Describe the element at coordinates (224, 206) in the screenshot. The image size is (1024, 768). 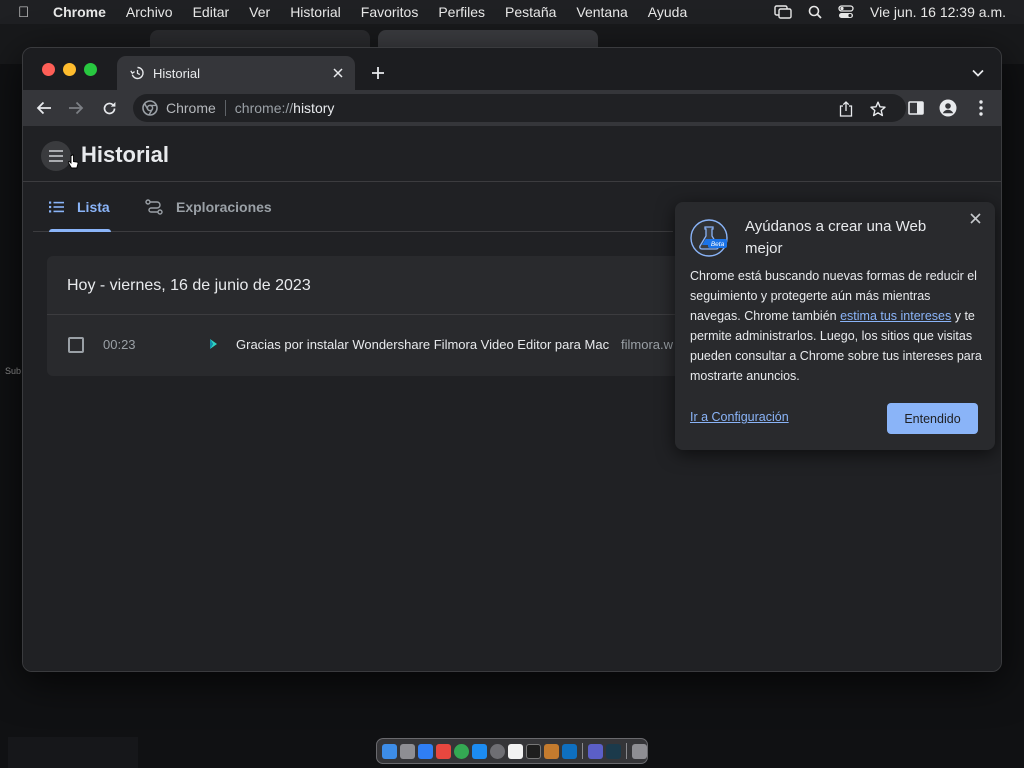
I see `tab-exploraciones-label: Exploraciones` at that location.